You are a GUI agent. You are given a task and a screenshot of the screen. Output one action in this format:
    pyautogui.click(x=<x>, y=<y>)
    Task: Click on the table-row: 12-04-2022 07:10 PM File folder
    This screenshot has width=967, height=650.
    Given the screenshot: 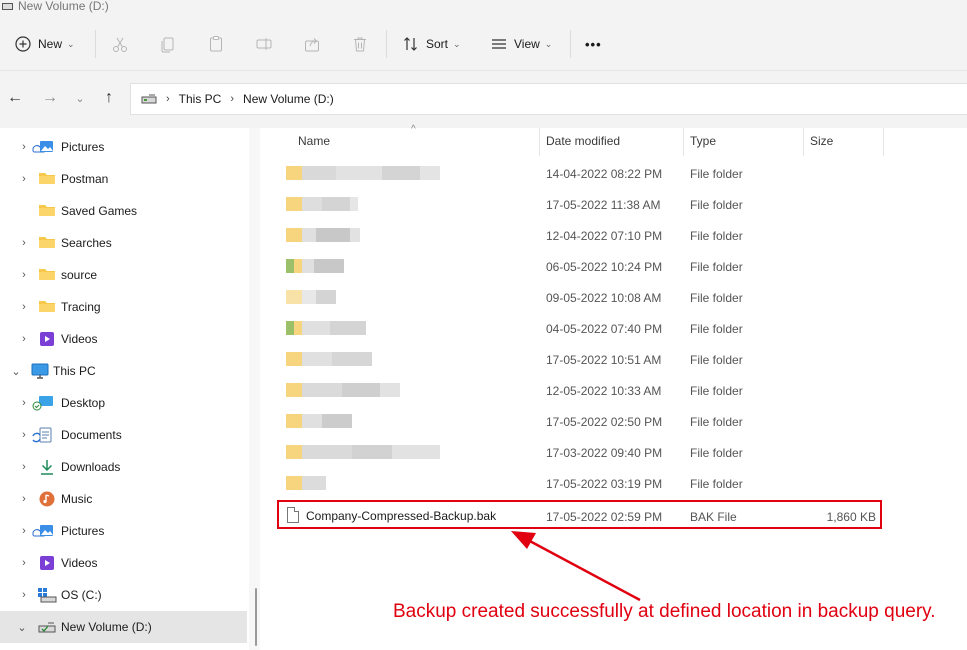 What is the action you would take?
    pyautogui.click(x=622, y=235)
    